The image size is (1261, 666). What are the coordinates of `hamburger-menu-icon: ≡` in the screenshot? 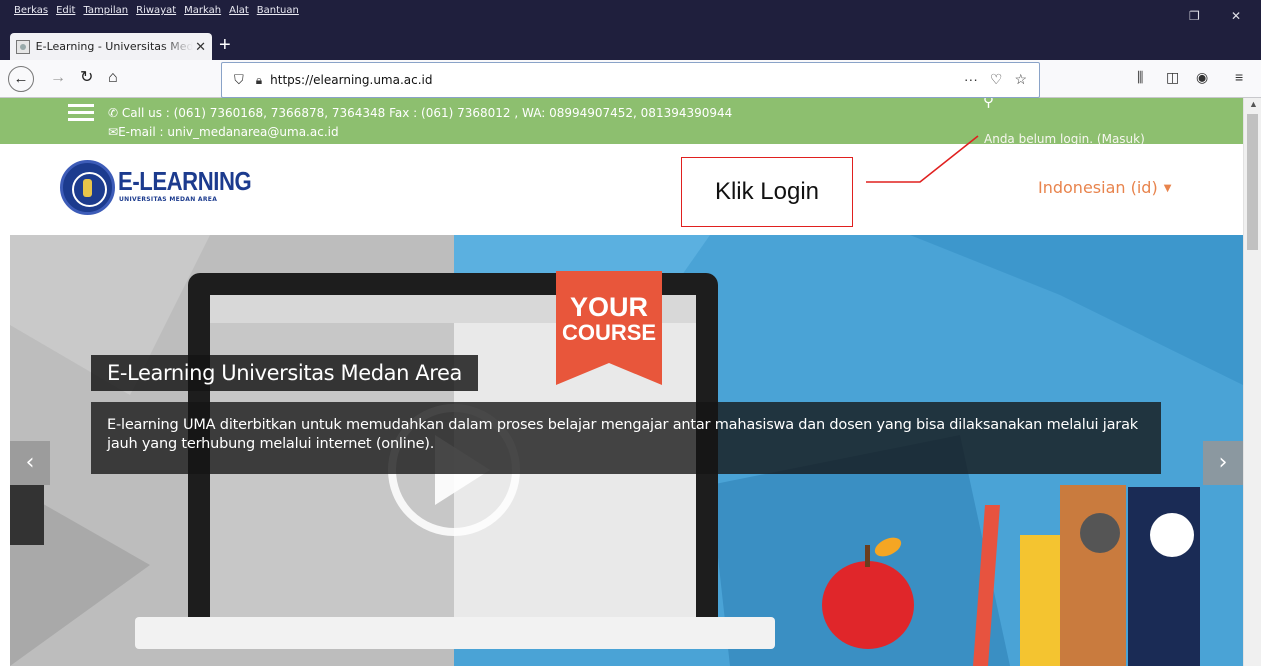 It's located at (1239, 77).